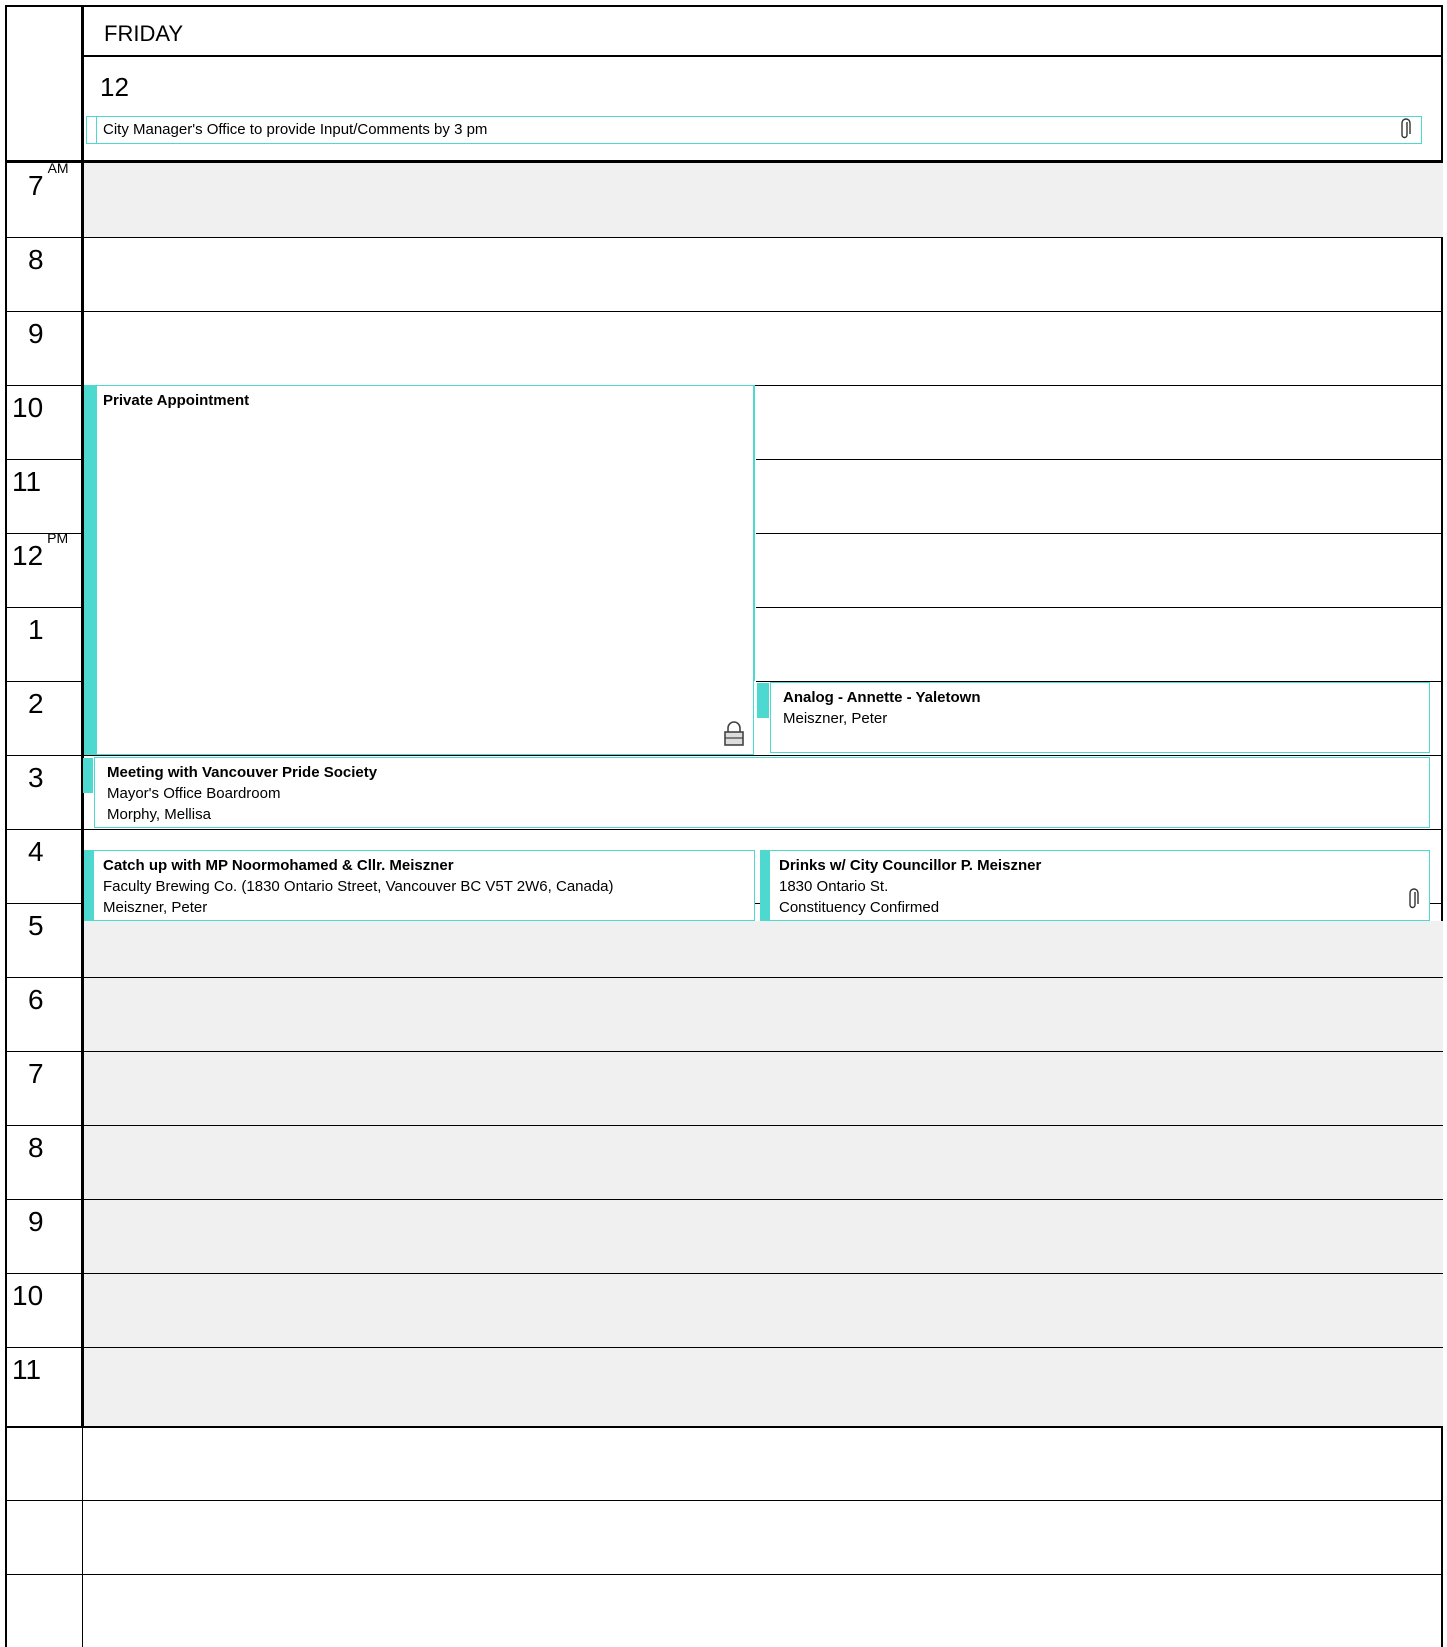 Image resolution: width=1447 pixels, height=1647 pixels. I want to click on event-title: Drinks w/ City Councillor P. Meiszner, so click(910, 865).